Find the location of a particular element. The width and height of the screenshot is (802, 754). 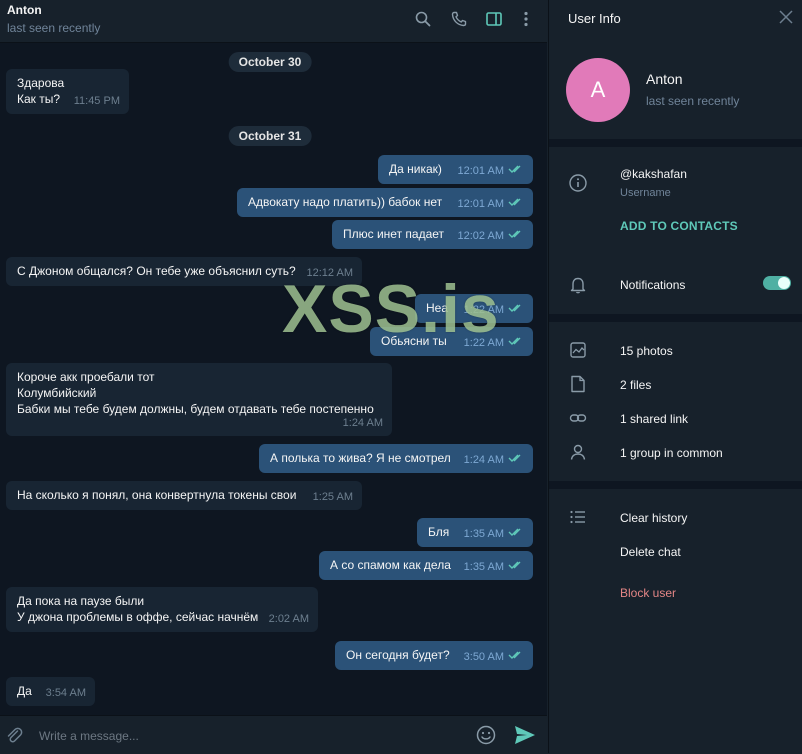

add-to-contacts-button: ADD TO CONTACTS is located at coordinates (679, 226).